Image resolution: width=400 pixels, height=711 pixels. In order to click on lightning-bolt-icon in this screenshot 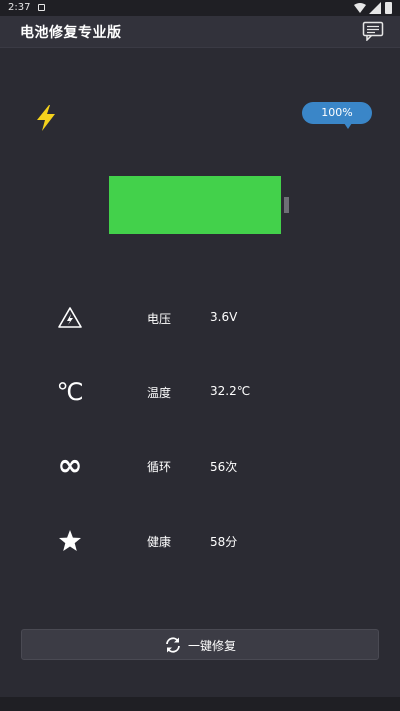, I will do `click(46, 118)`.